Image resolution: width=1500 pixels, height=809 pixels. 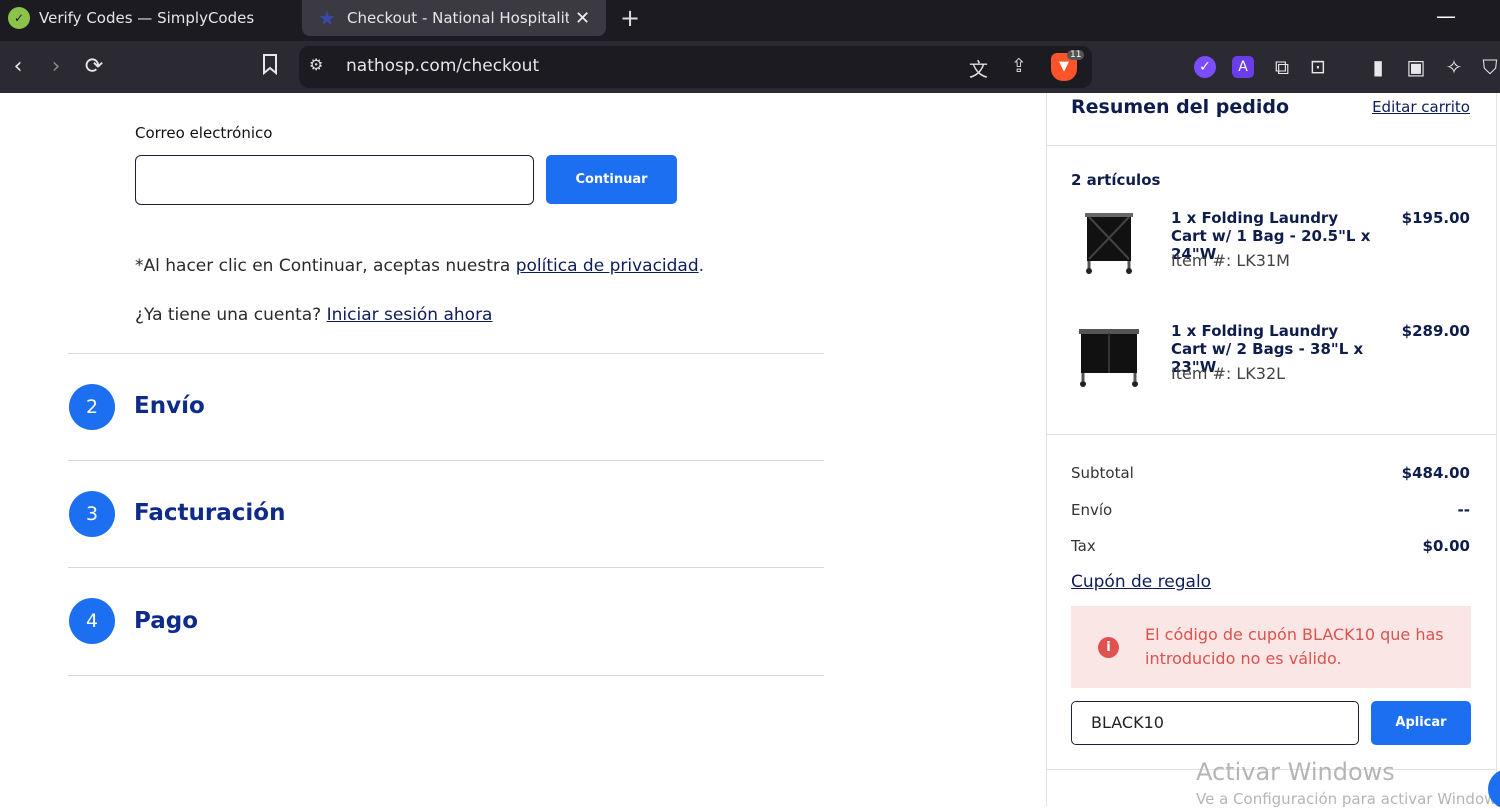 What do you see at coordinates (1435, 331) in the screenshot?
I see `item-price: $289.00` at bounding box center [1435, 331].